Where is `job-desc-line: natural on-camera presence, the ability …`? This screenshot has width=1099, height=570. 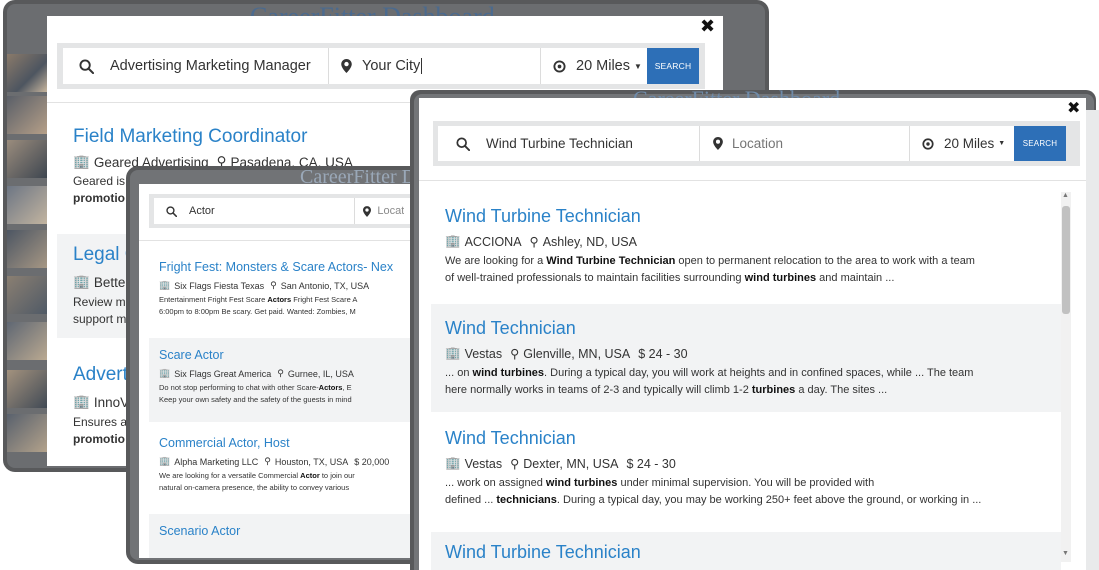
job-desc-line: natural on-camera presence, the ability … is located at coordinates (254, 487).